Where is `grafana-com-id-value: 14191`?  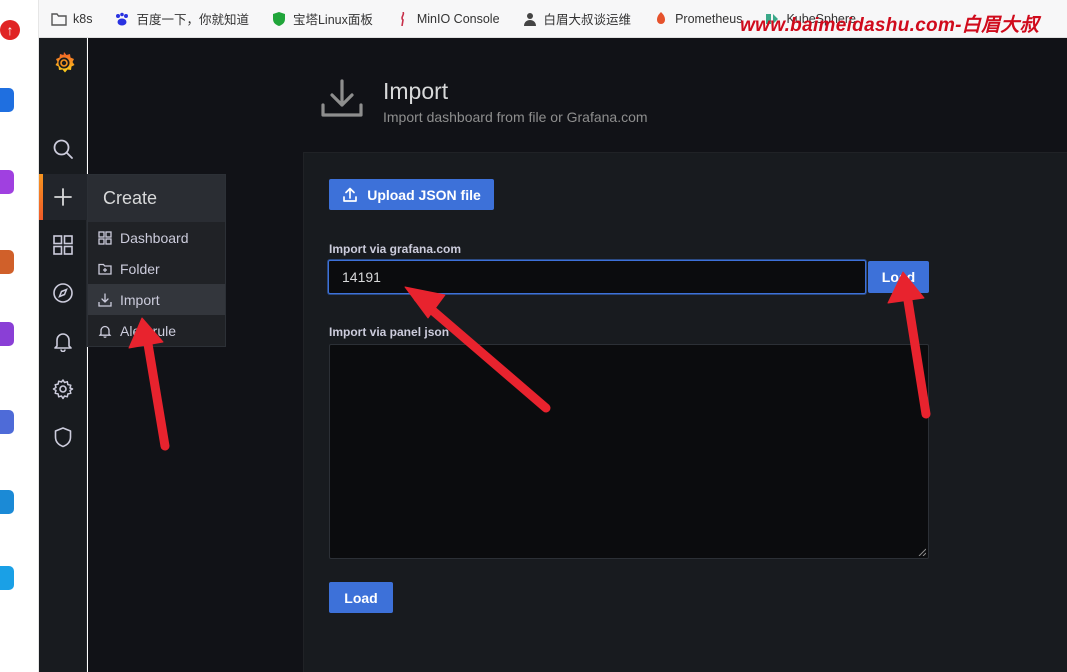
grafana-com-id-value: 14191 is located at coordinates (361, 277).